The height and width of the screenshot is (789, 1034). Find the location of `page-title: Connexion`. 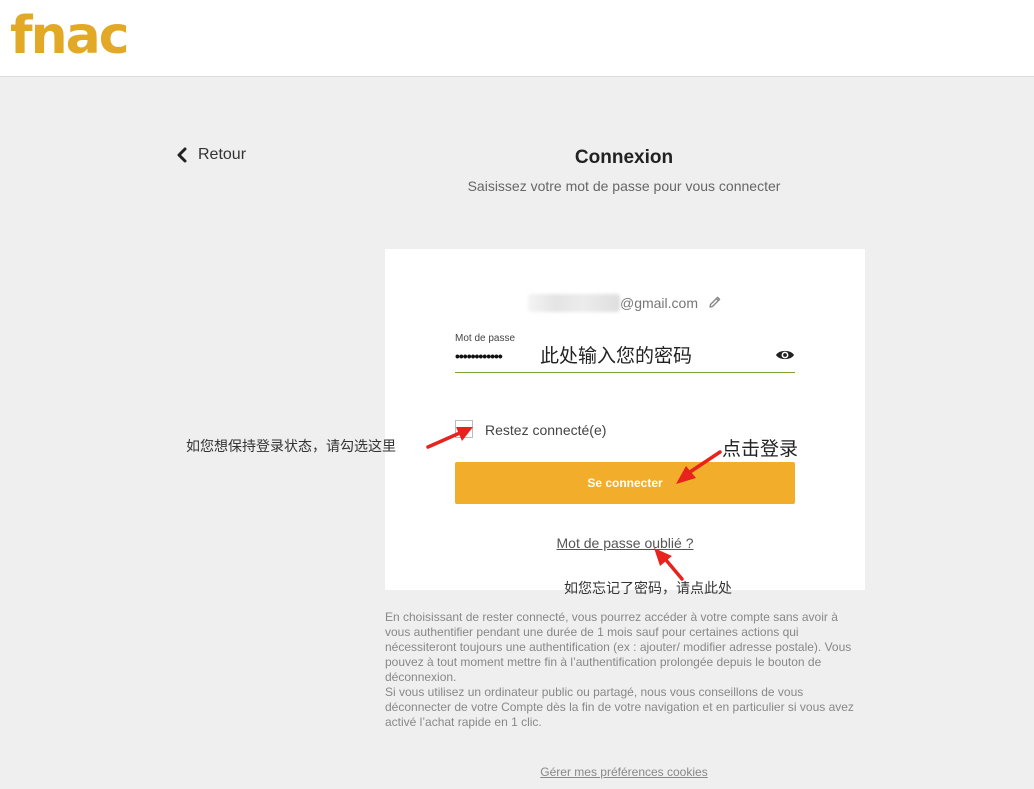

page-title: Connexion is located at coordinates (624, 157).